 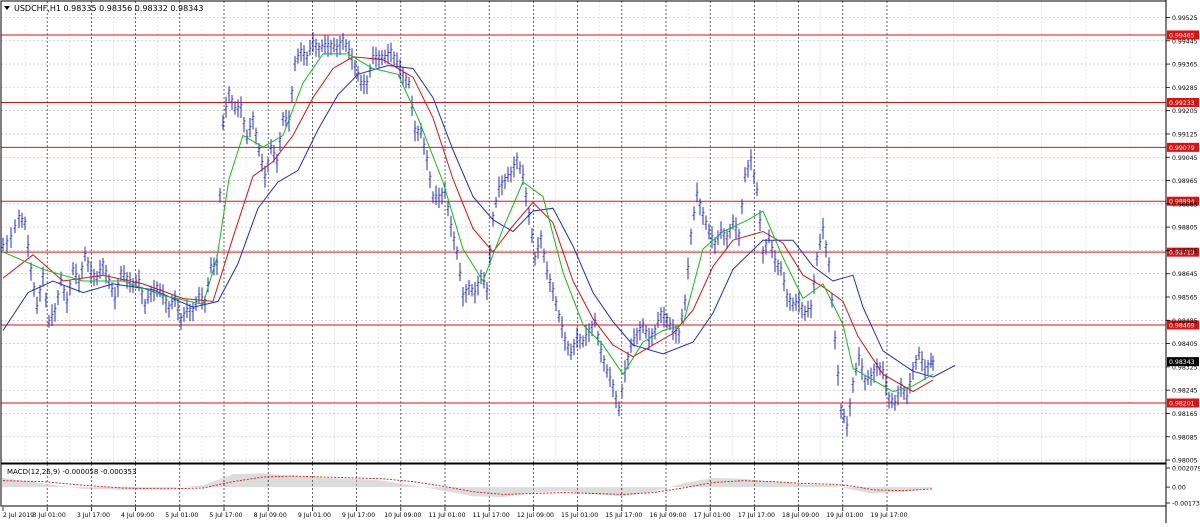 I want to click on price-tick-label: 0.98965, so click(x=1185, y=181).